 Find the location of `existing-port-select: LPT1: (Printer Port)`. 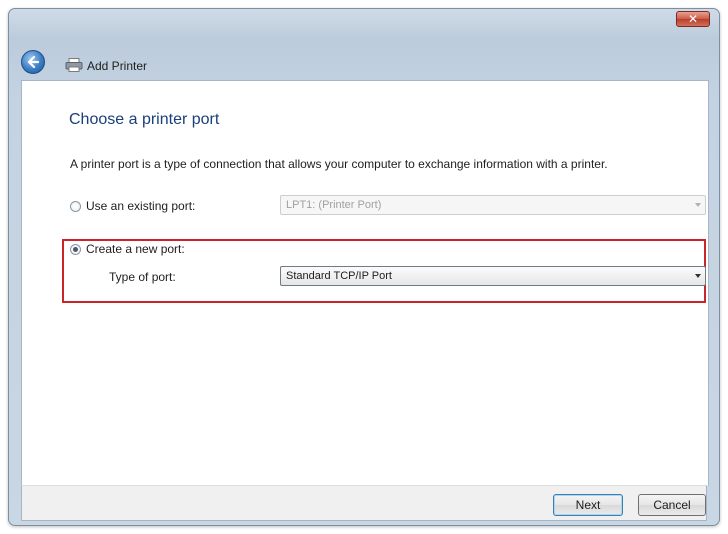

existing-port-select: LPT1: (Printer Port) is located at coordinates (493, 205).